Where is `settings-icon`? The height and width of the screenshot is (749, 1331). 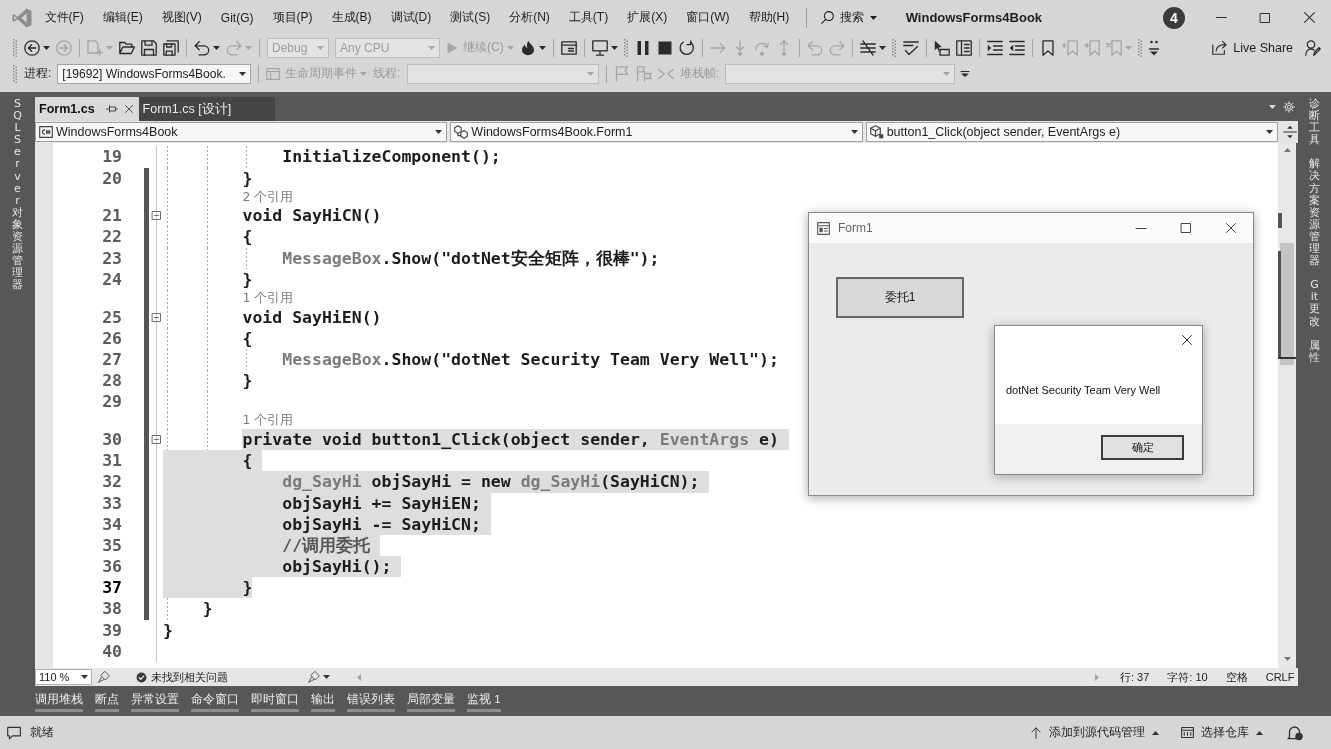 settings-icon is located at coordinates (1289, 106).